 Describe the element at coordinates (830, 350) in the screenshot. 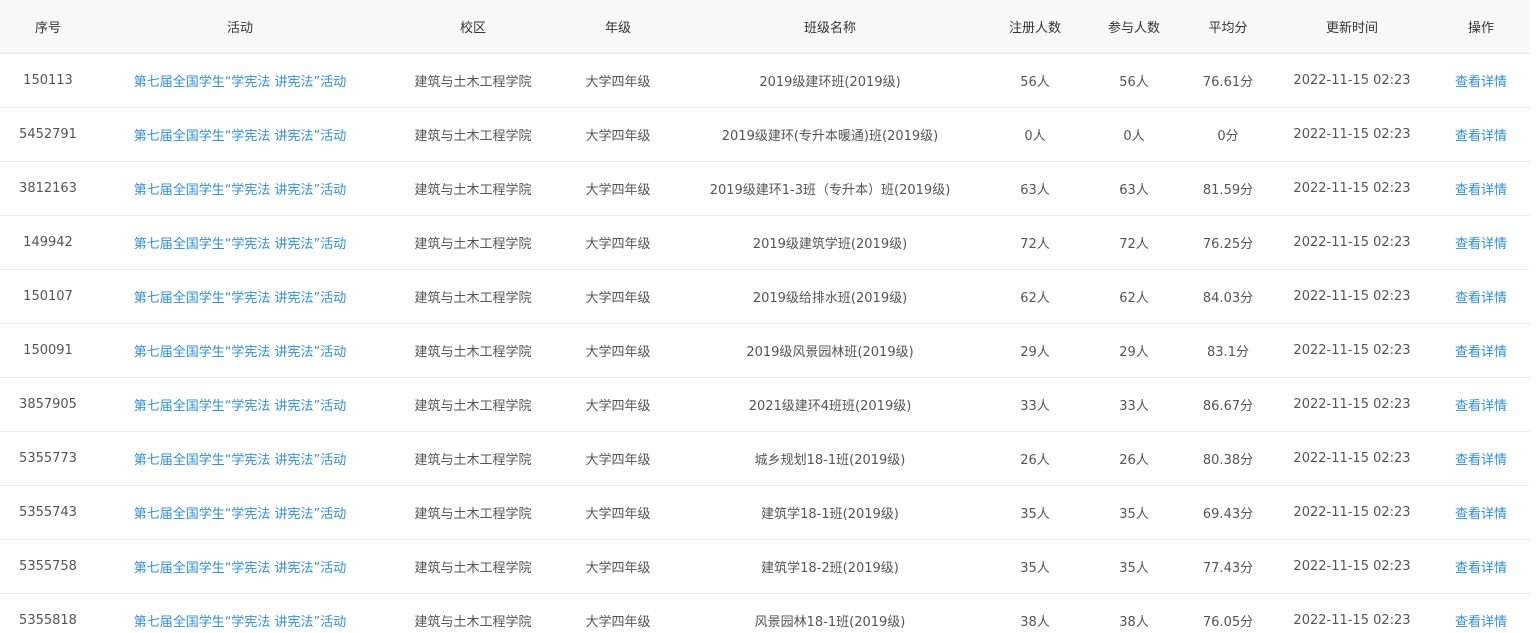

I see `cell-class-name: 2019级风景园林班(2019级)` at that location.